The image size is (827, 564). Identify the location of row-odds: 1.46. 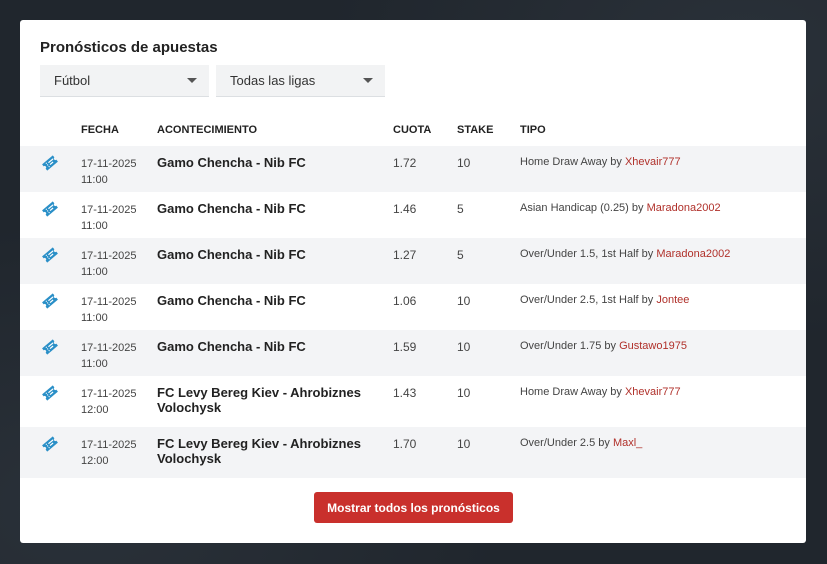
(405, 209).